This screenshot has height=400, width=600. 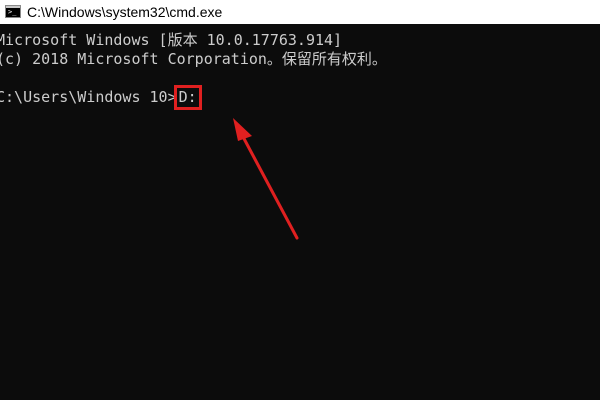 What do you see at coordinates (88, 97) in the screenshot?
I see `prompt-text: C:\Users\Windows 10>` at bounding box center [88, 97].